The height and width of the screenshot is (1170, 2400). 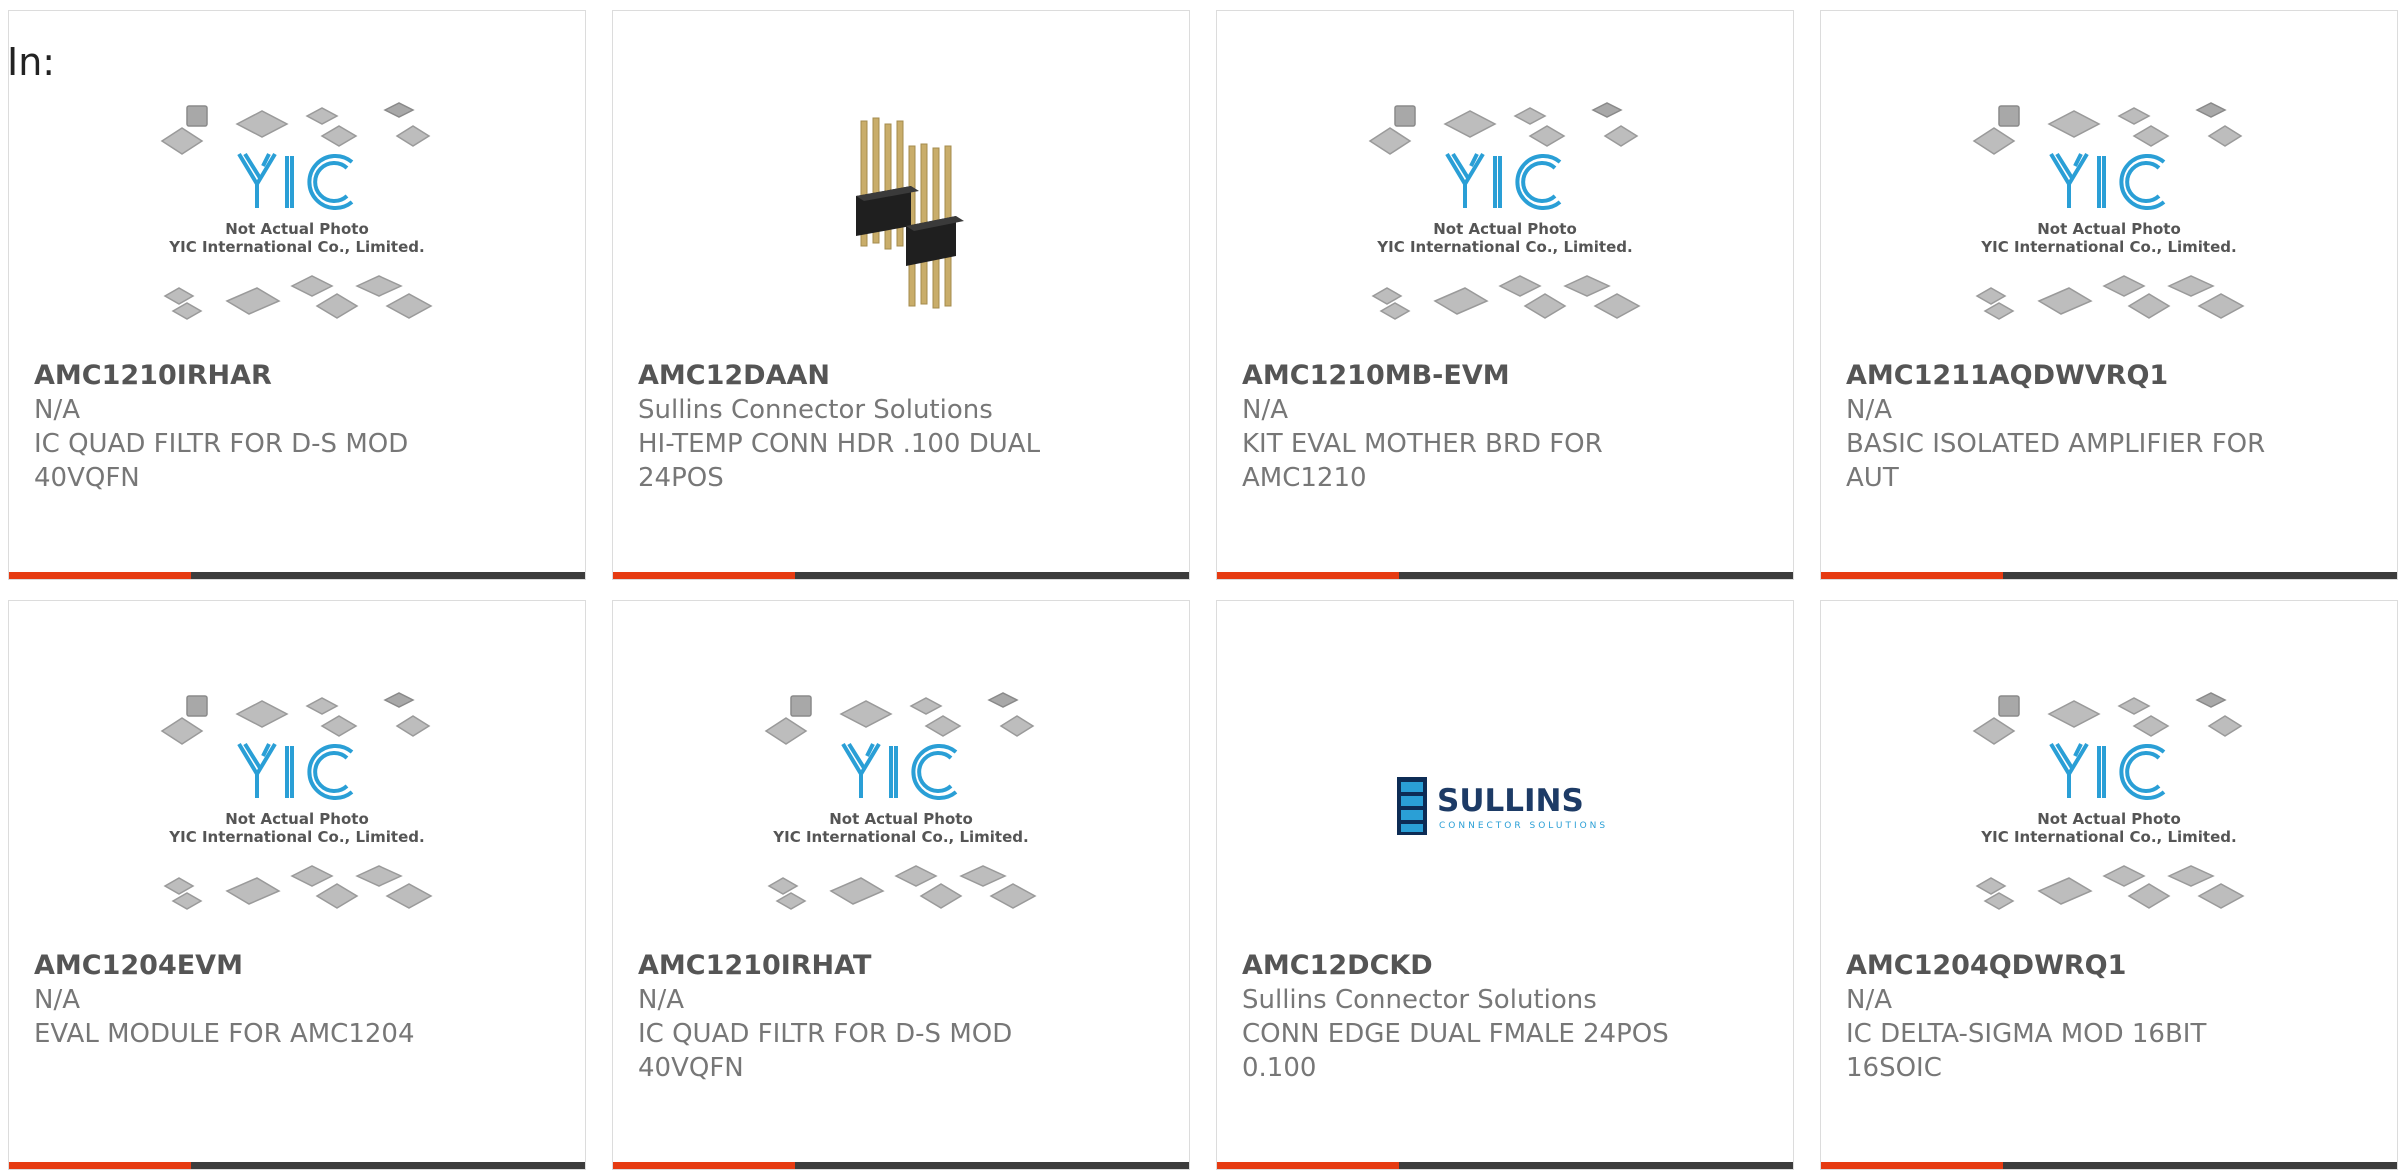 I want to click on part-number-link: AMC1210MB-EVM, so click(x=1462, y=376).